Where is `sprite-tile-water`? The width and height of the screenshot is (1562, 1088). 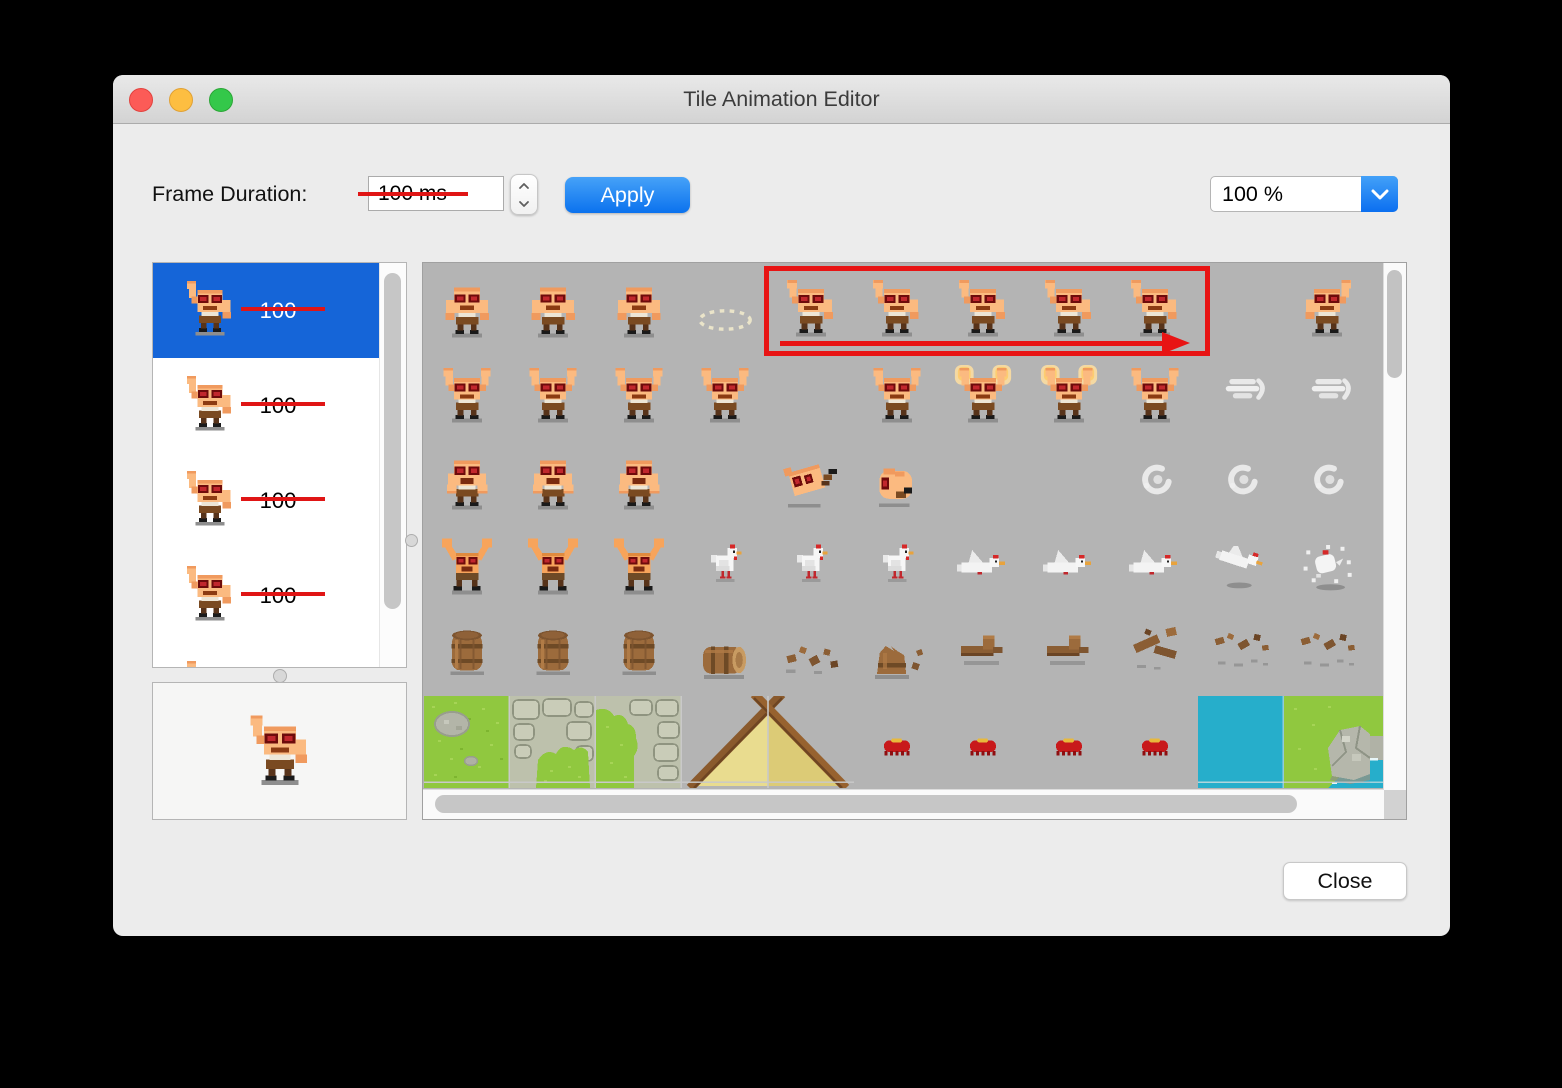 sprite-tile-water is located at coordinates (1241, 742).